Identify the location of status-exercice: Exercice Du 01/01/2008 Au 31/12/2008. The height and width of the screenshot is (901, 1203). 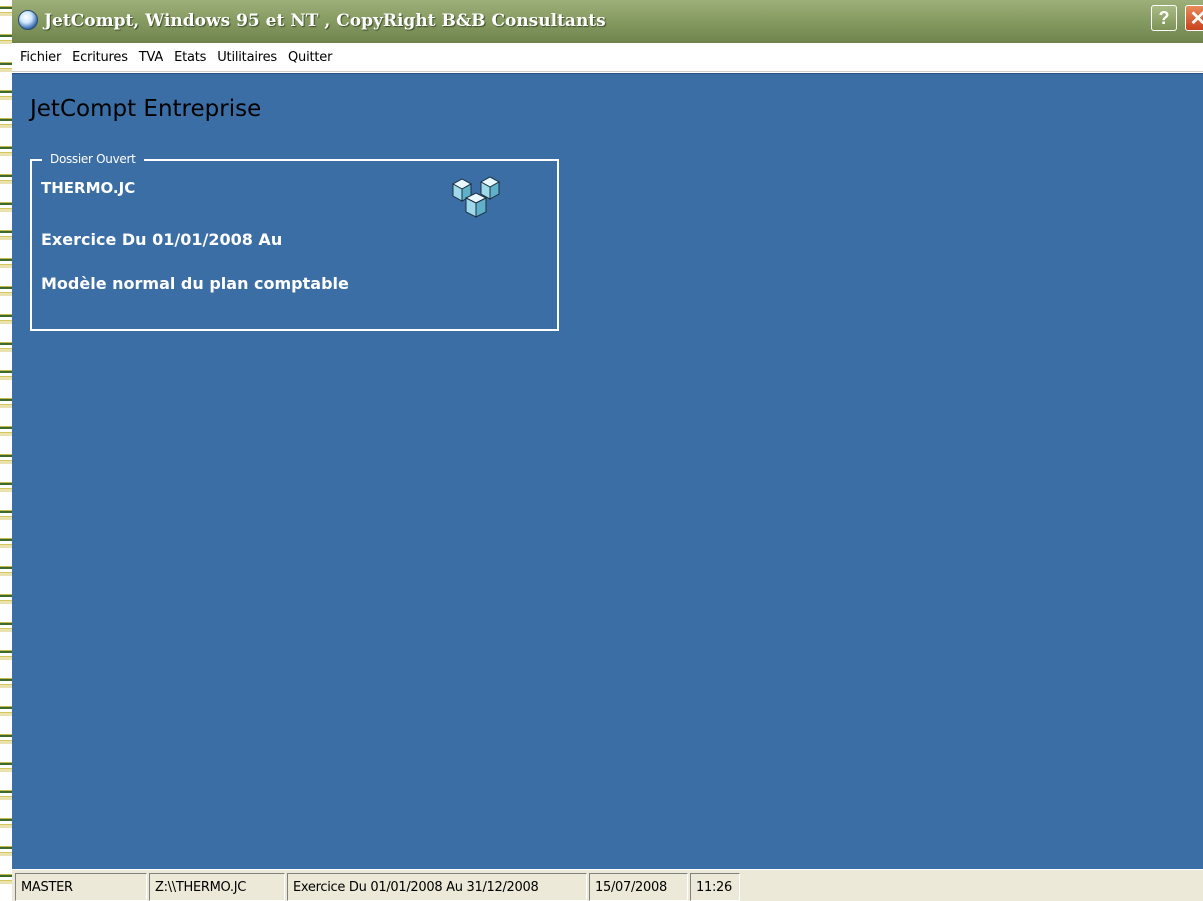
(437, 887).